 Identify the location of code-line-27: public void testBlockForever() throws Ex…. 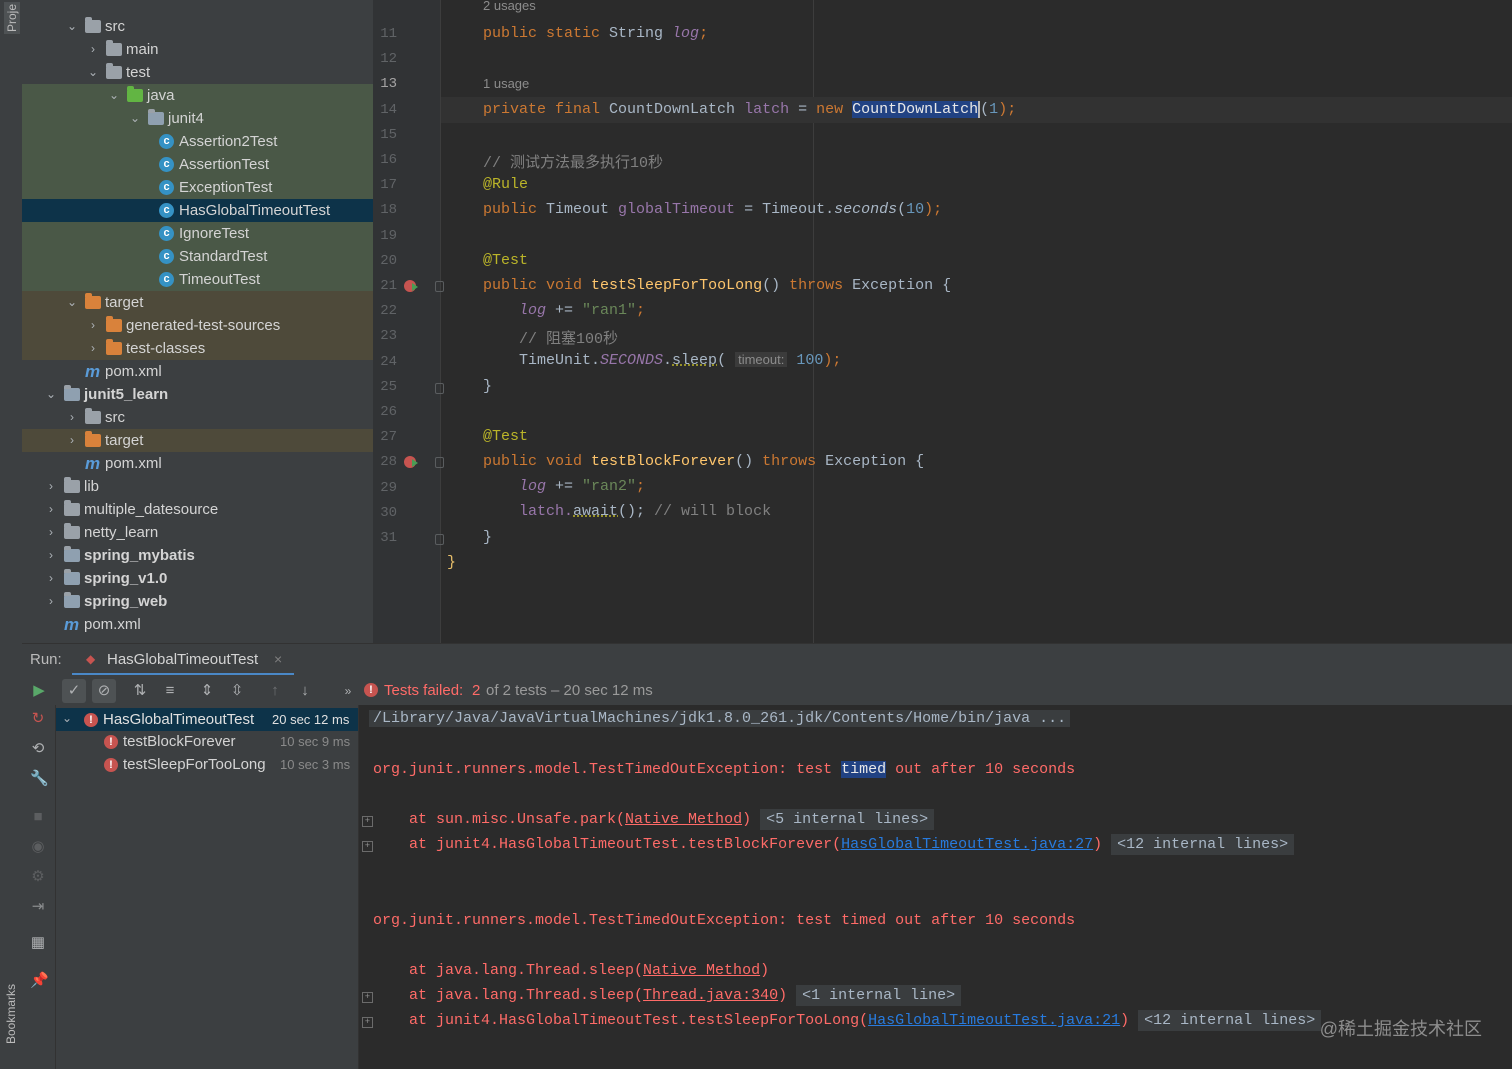
(703, 461).